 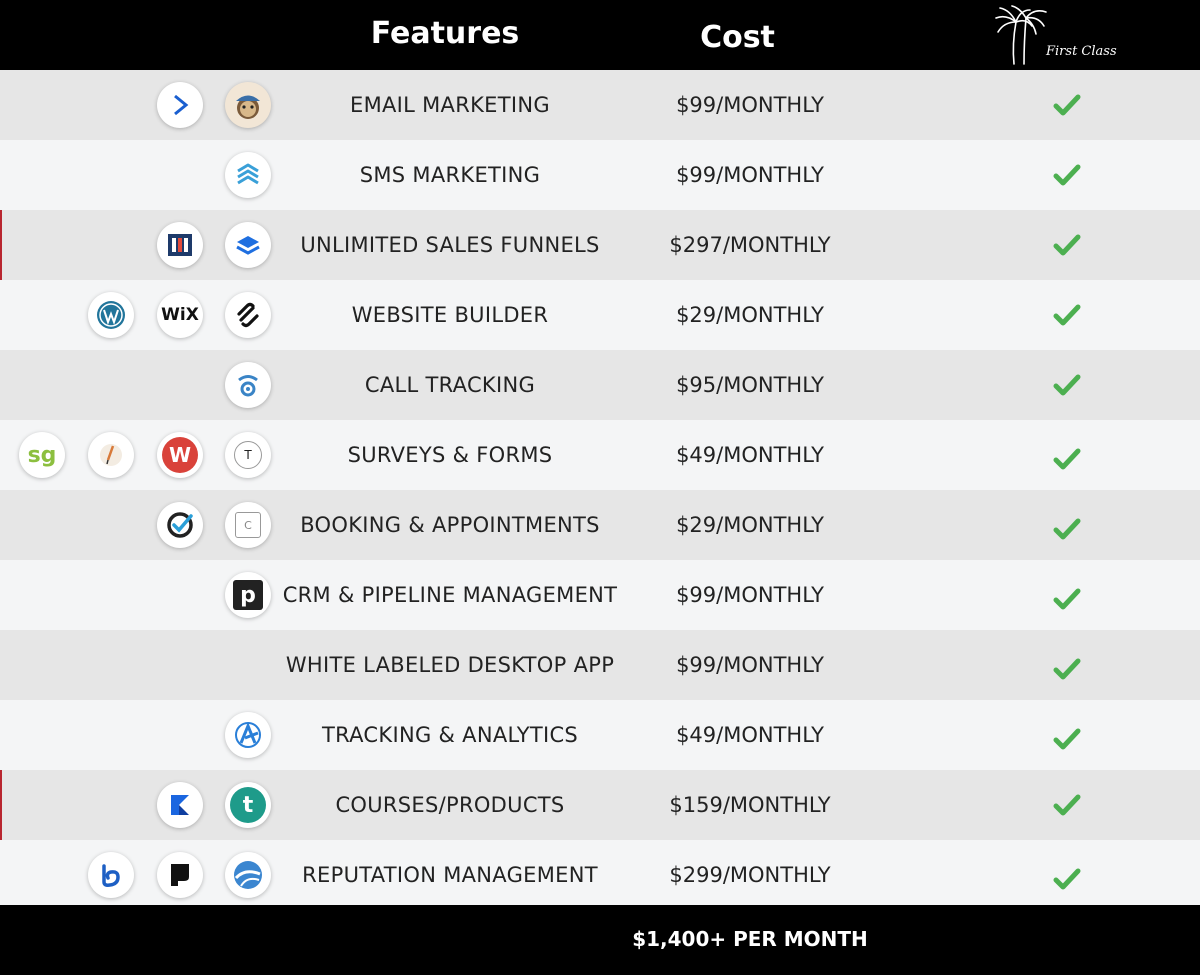 I want to click on surveygizmo-icon: sg, so click(x=42, y=455).